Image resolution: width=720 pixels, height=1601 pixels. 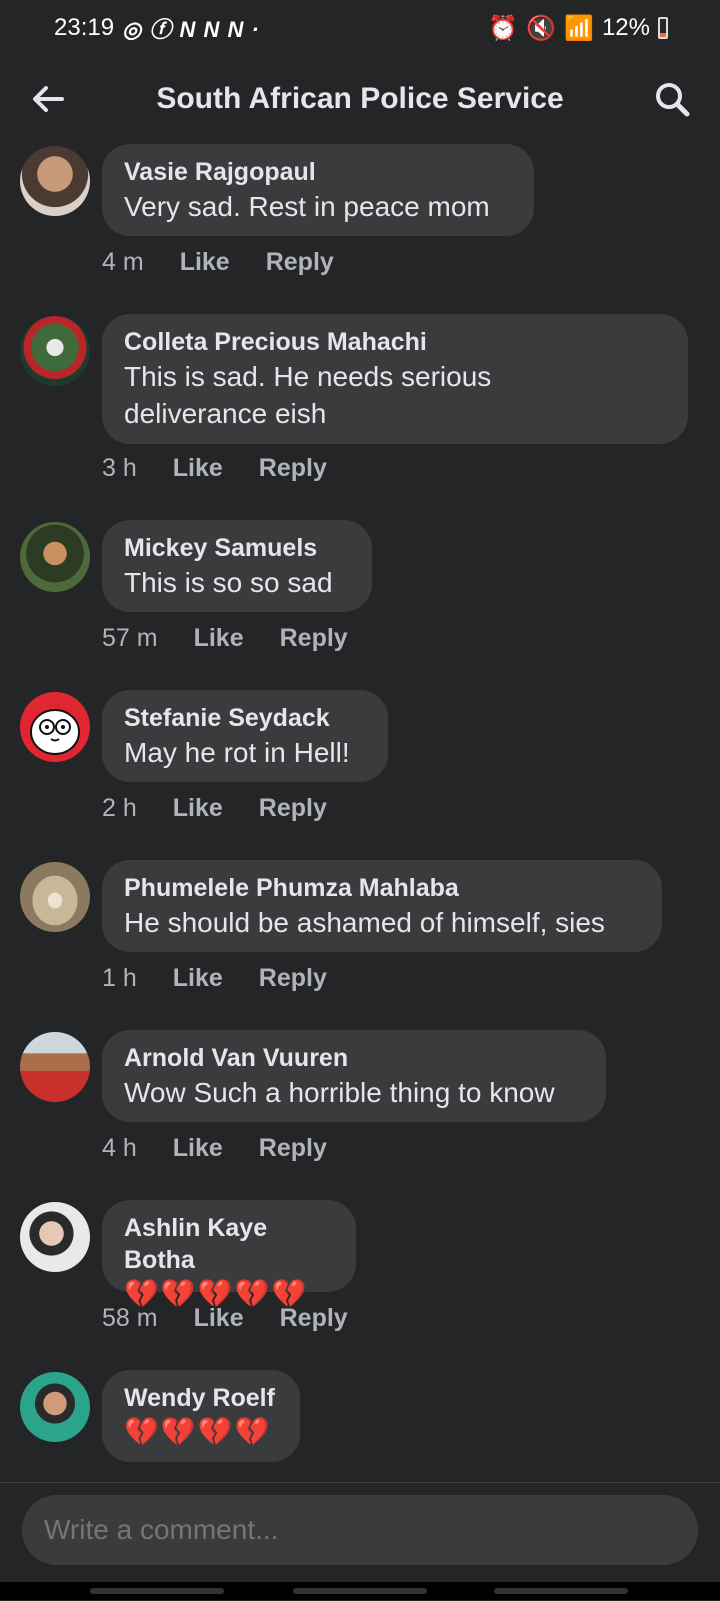 I want to click on battery-level: 12%, so click(x=625, y=27).